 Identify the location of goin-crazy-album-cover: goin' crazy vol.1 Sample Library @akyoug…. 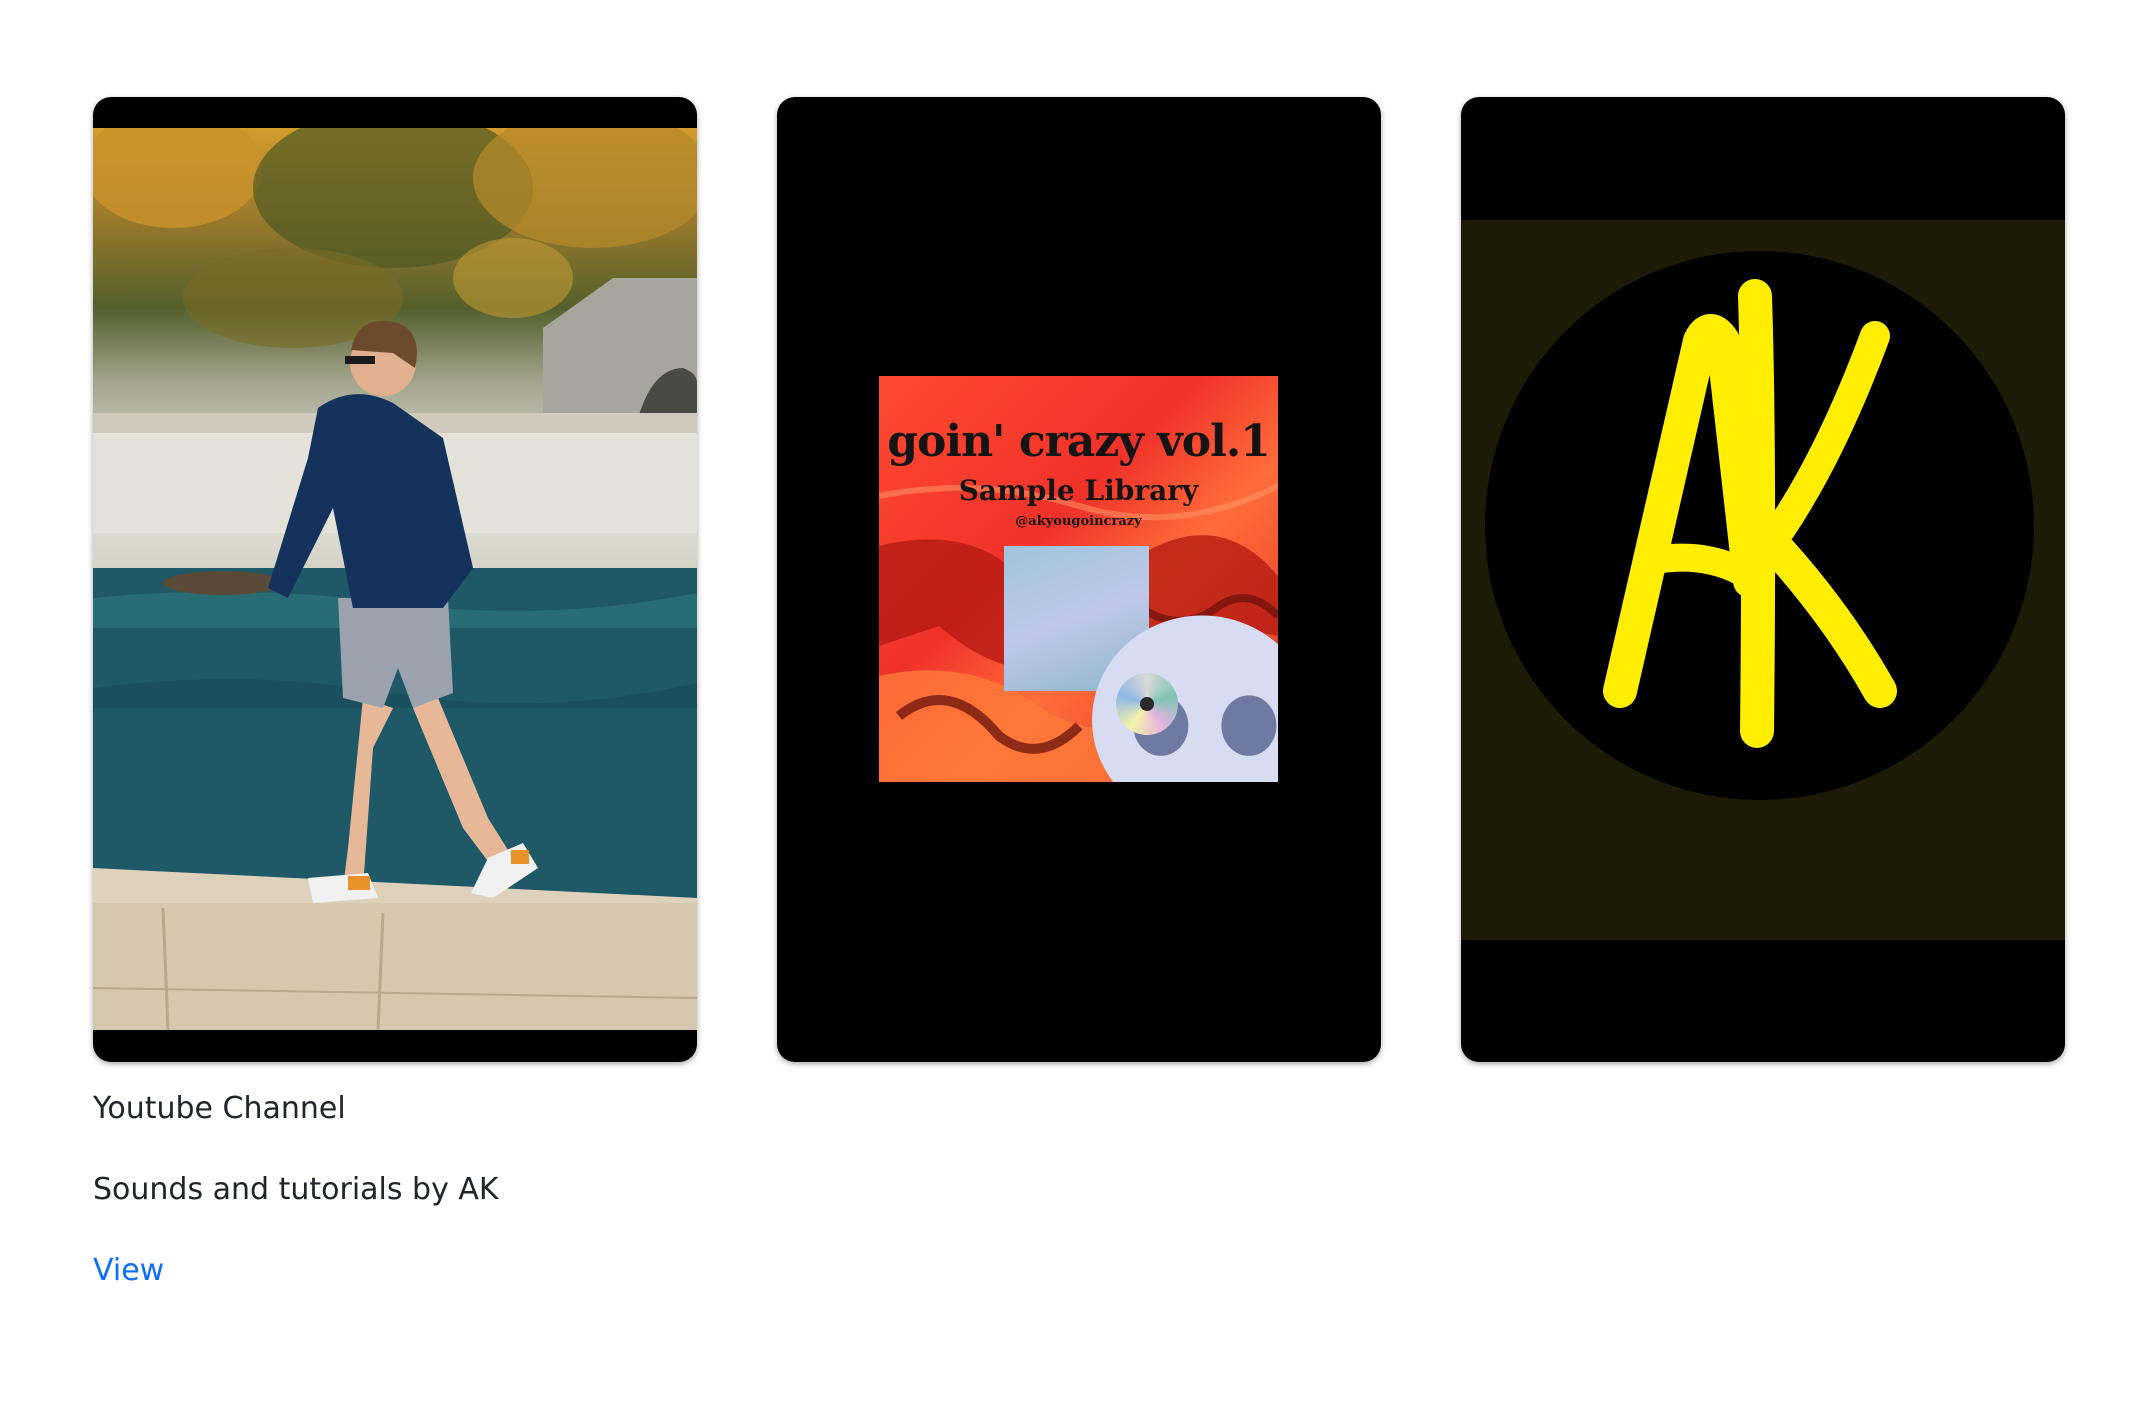
(1078, 579).